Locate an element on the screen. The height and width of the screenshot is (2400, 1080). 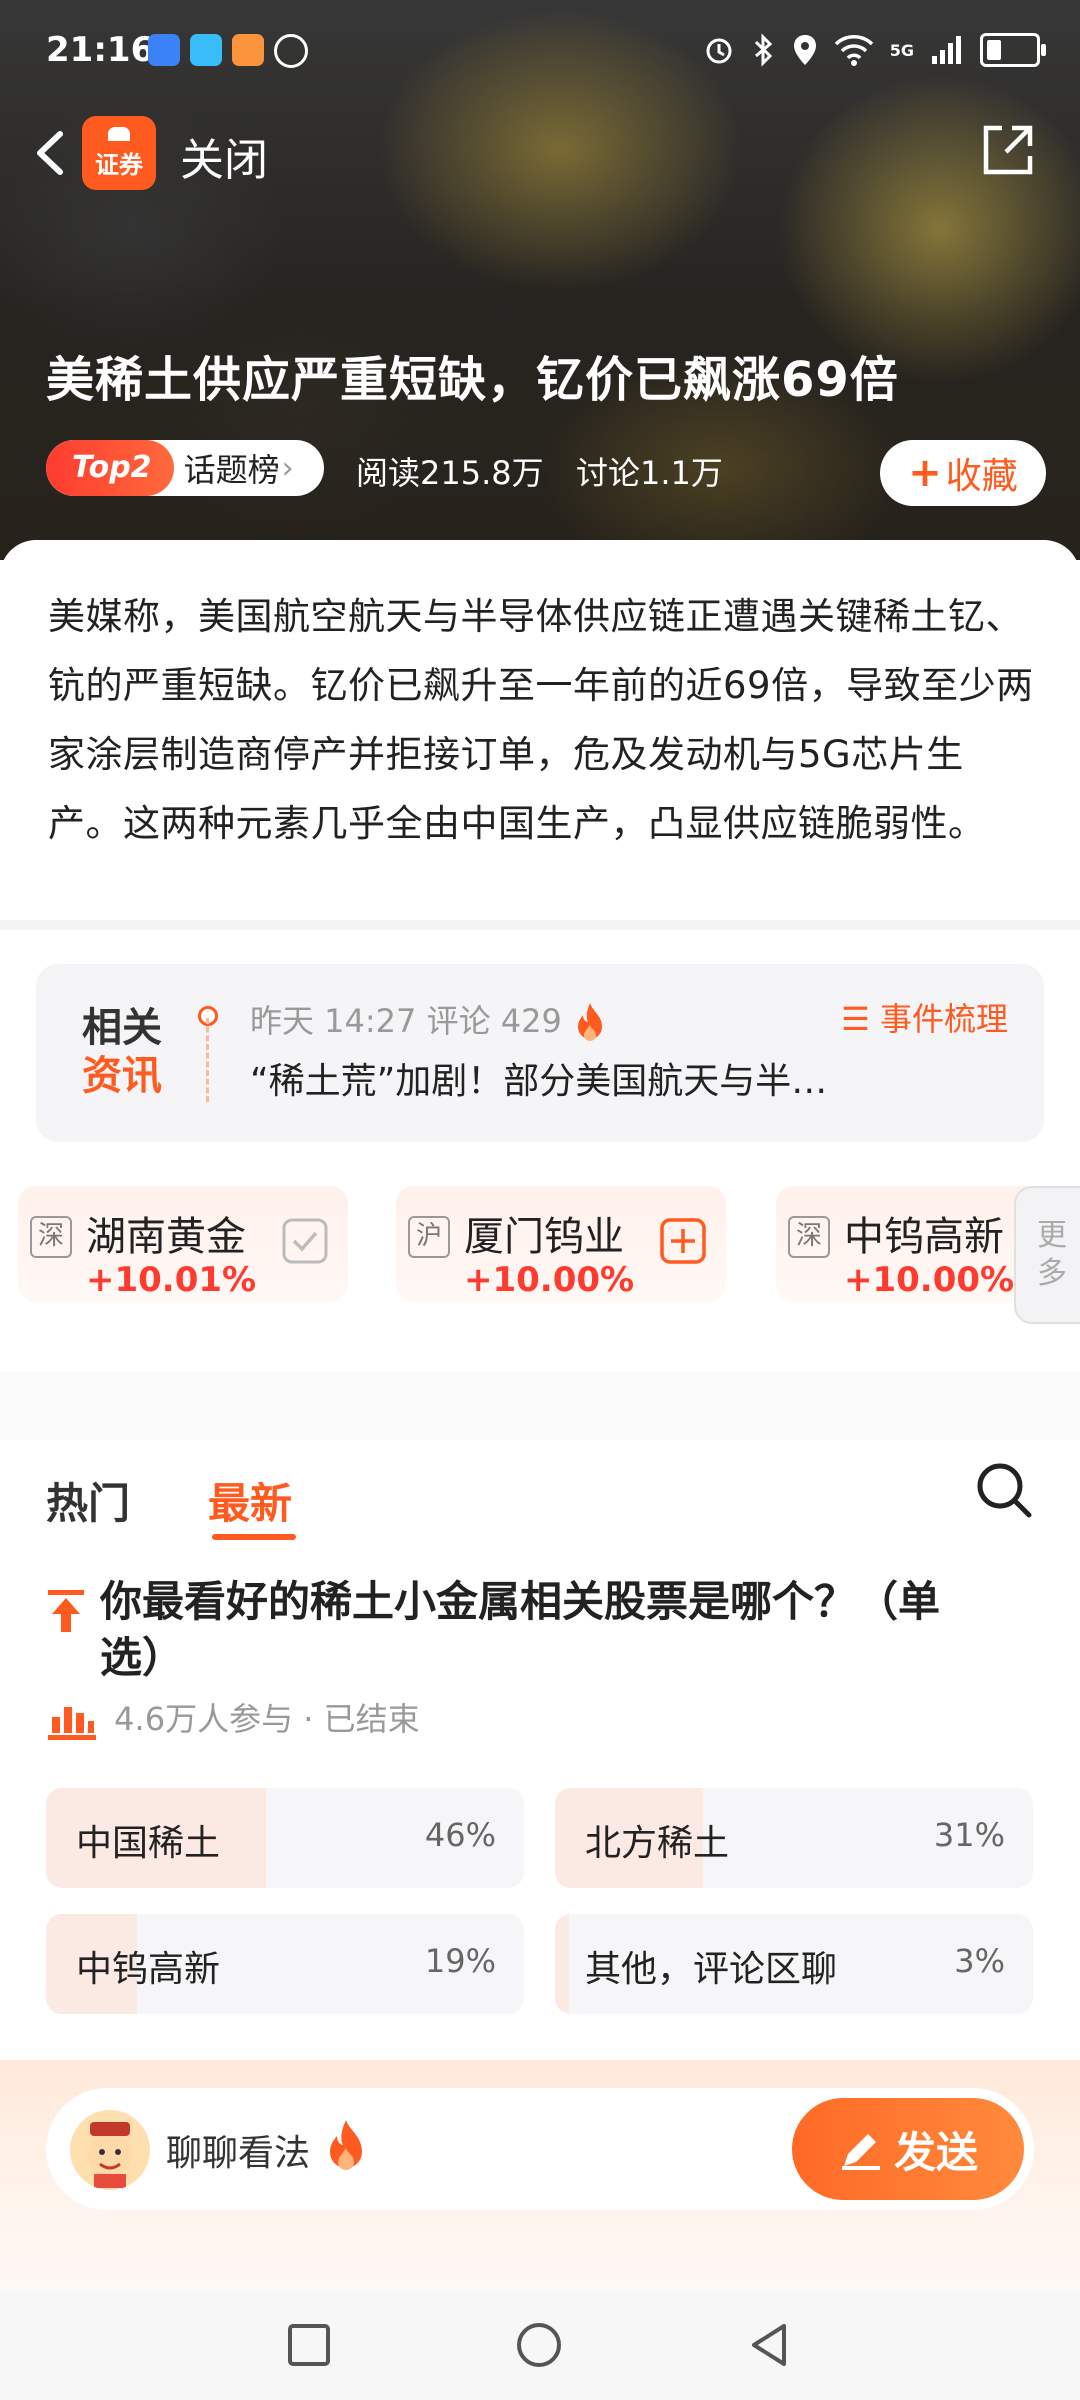
search-icon is located at coordinates (1004, 1490).